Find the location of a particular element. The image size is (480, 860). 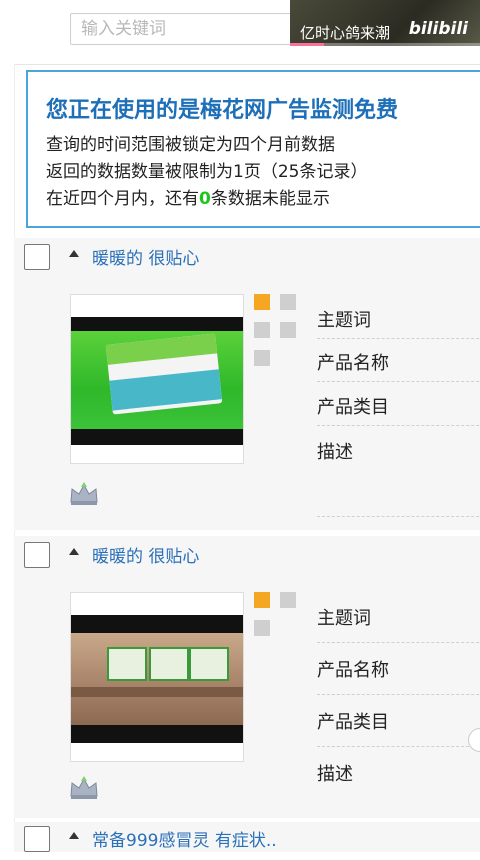

video-caption: 亿时心鸽来潮 is located at coordinates (345, 33).